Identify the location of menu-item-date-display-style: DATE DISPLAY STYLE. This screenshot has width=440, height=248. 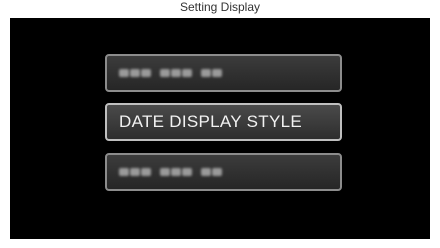
(223, 122).